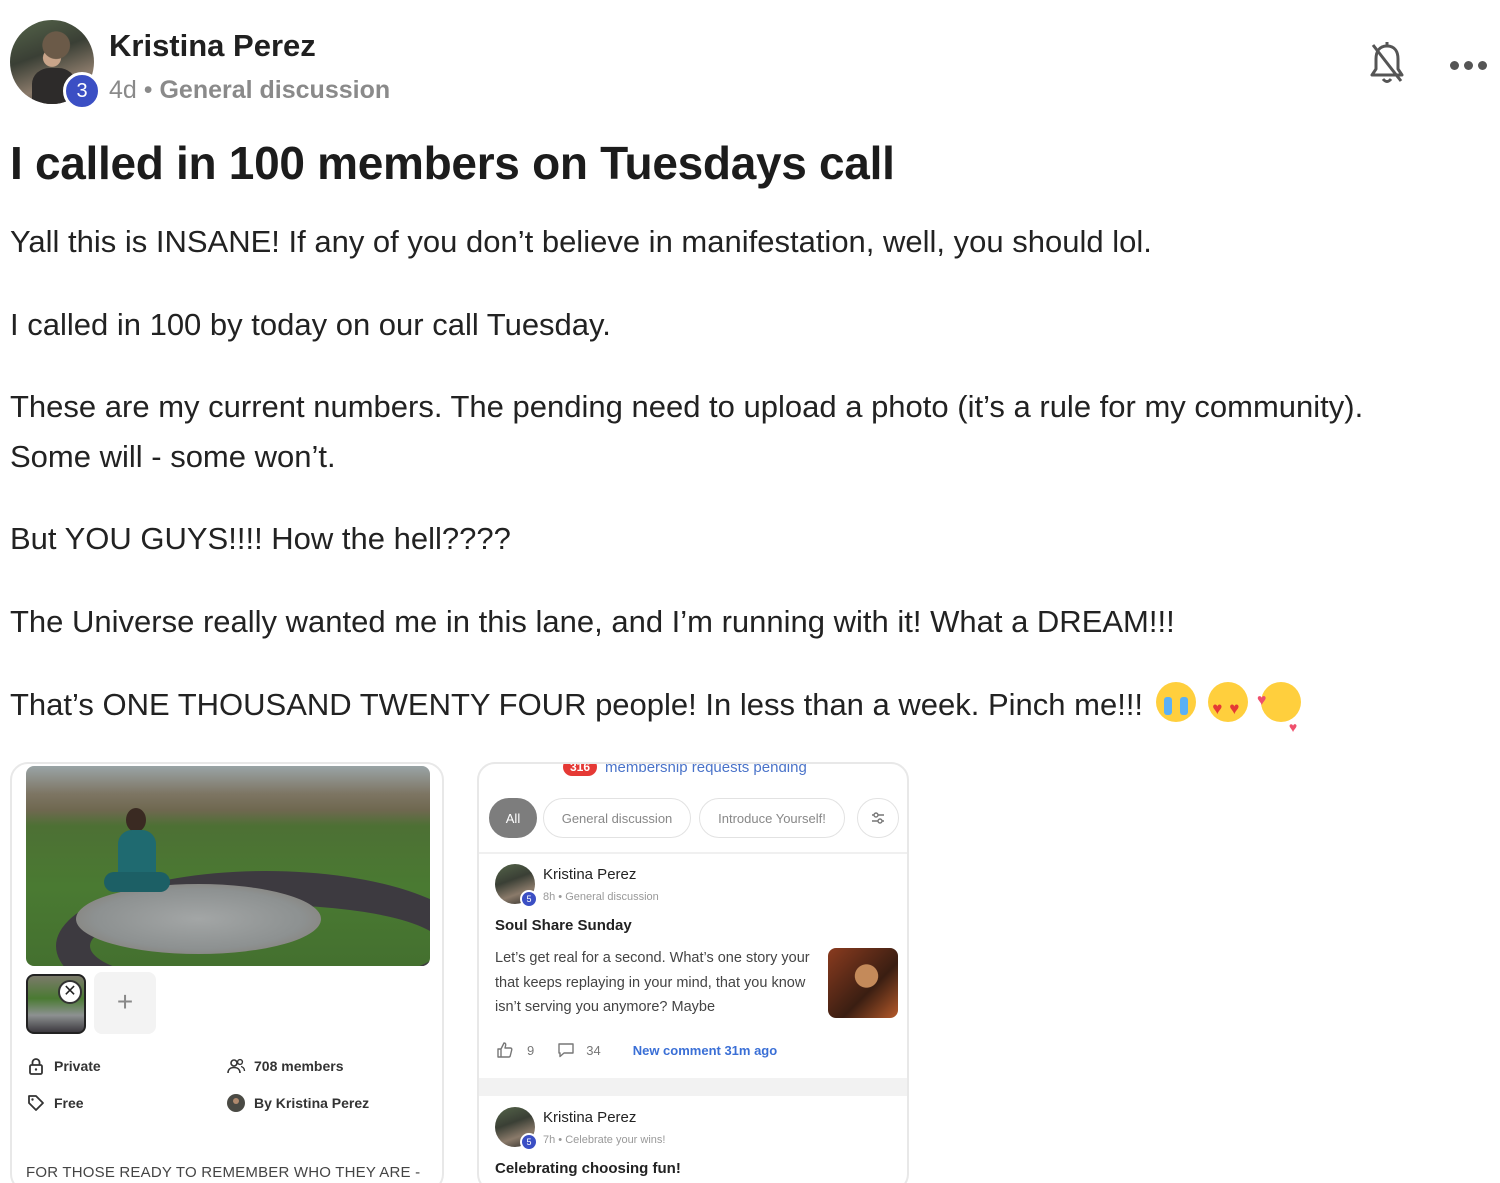 This screenshot has width=1500, height=1183. I want to click on post-category: General discussion, so click(274, 90).